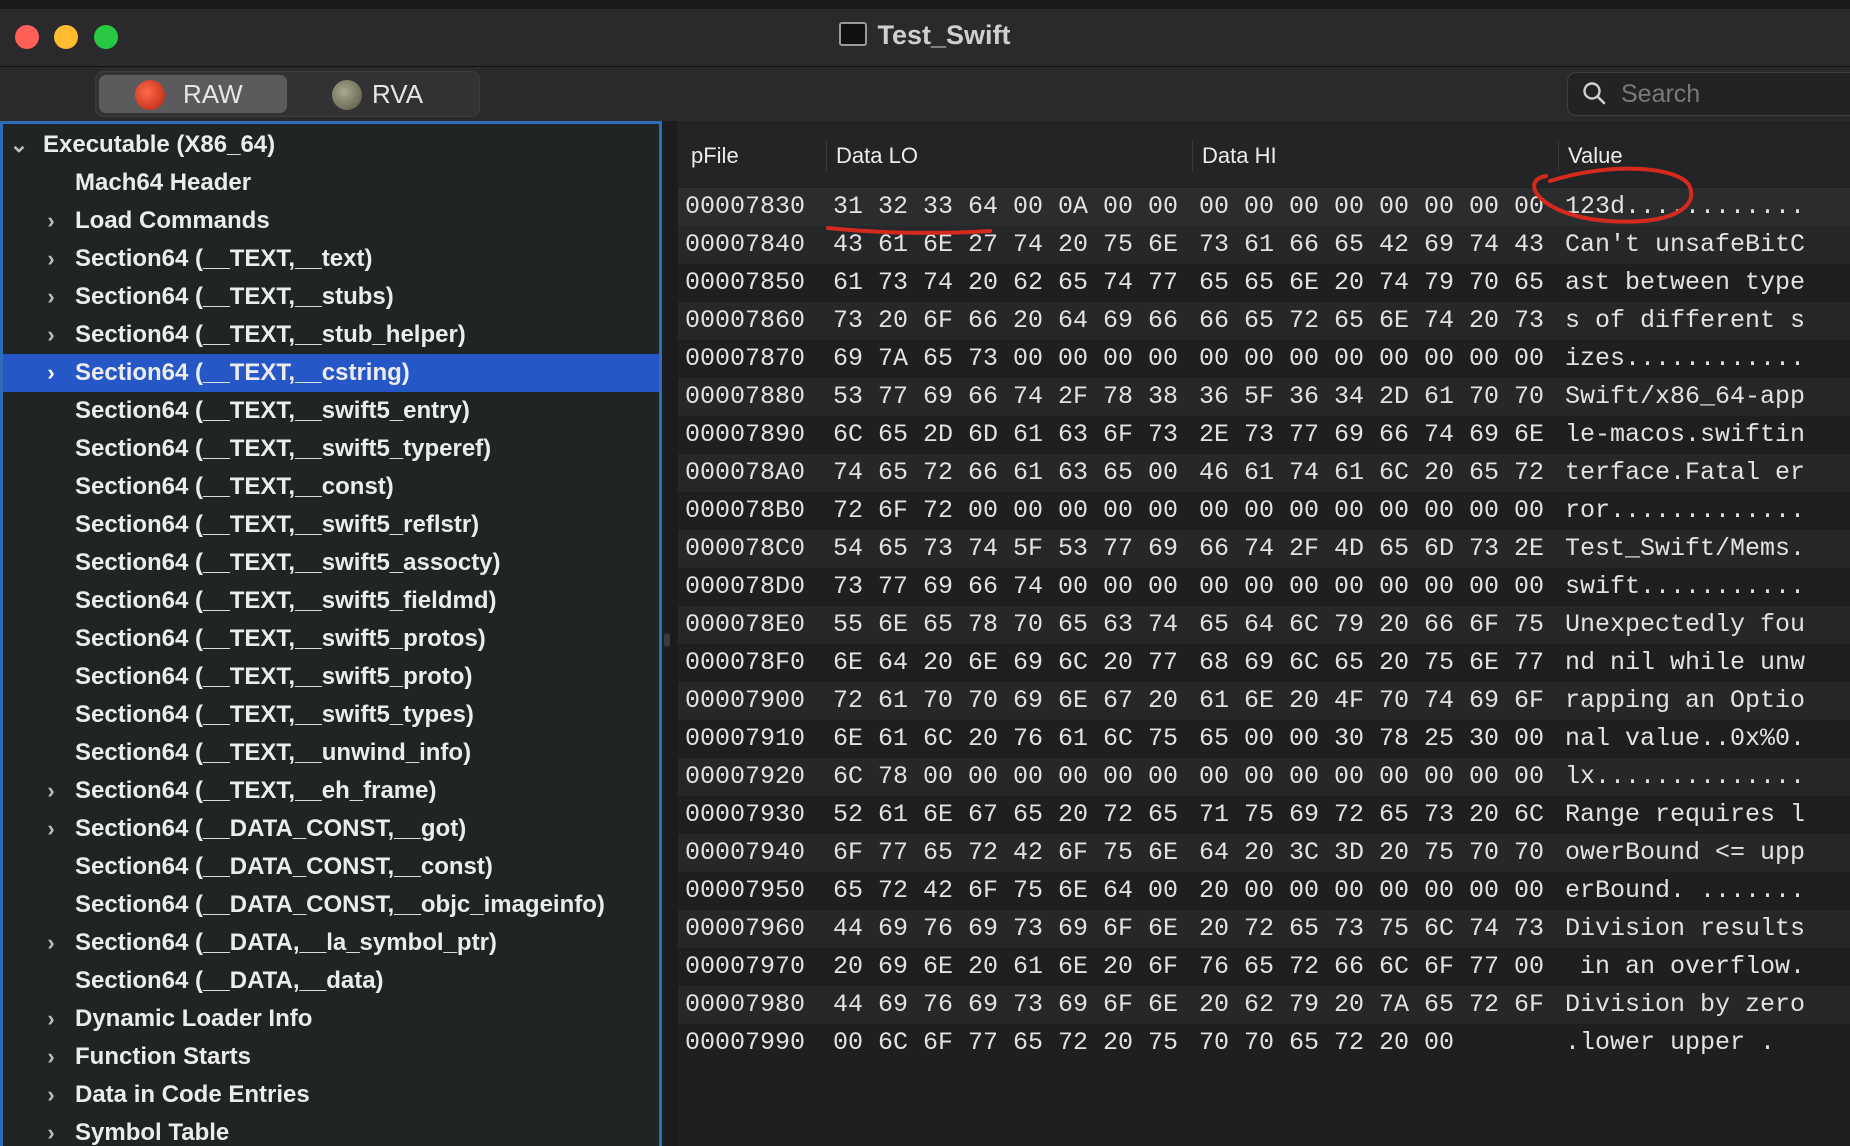 The image size is (1850, 1146). What do you see at coordinates (331, 487) in the screenshot?
I see `sidebar-item: Section64 (__TEXT,__const)` at bounding box center [331, 487].